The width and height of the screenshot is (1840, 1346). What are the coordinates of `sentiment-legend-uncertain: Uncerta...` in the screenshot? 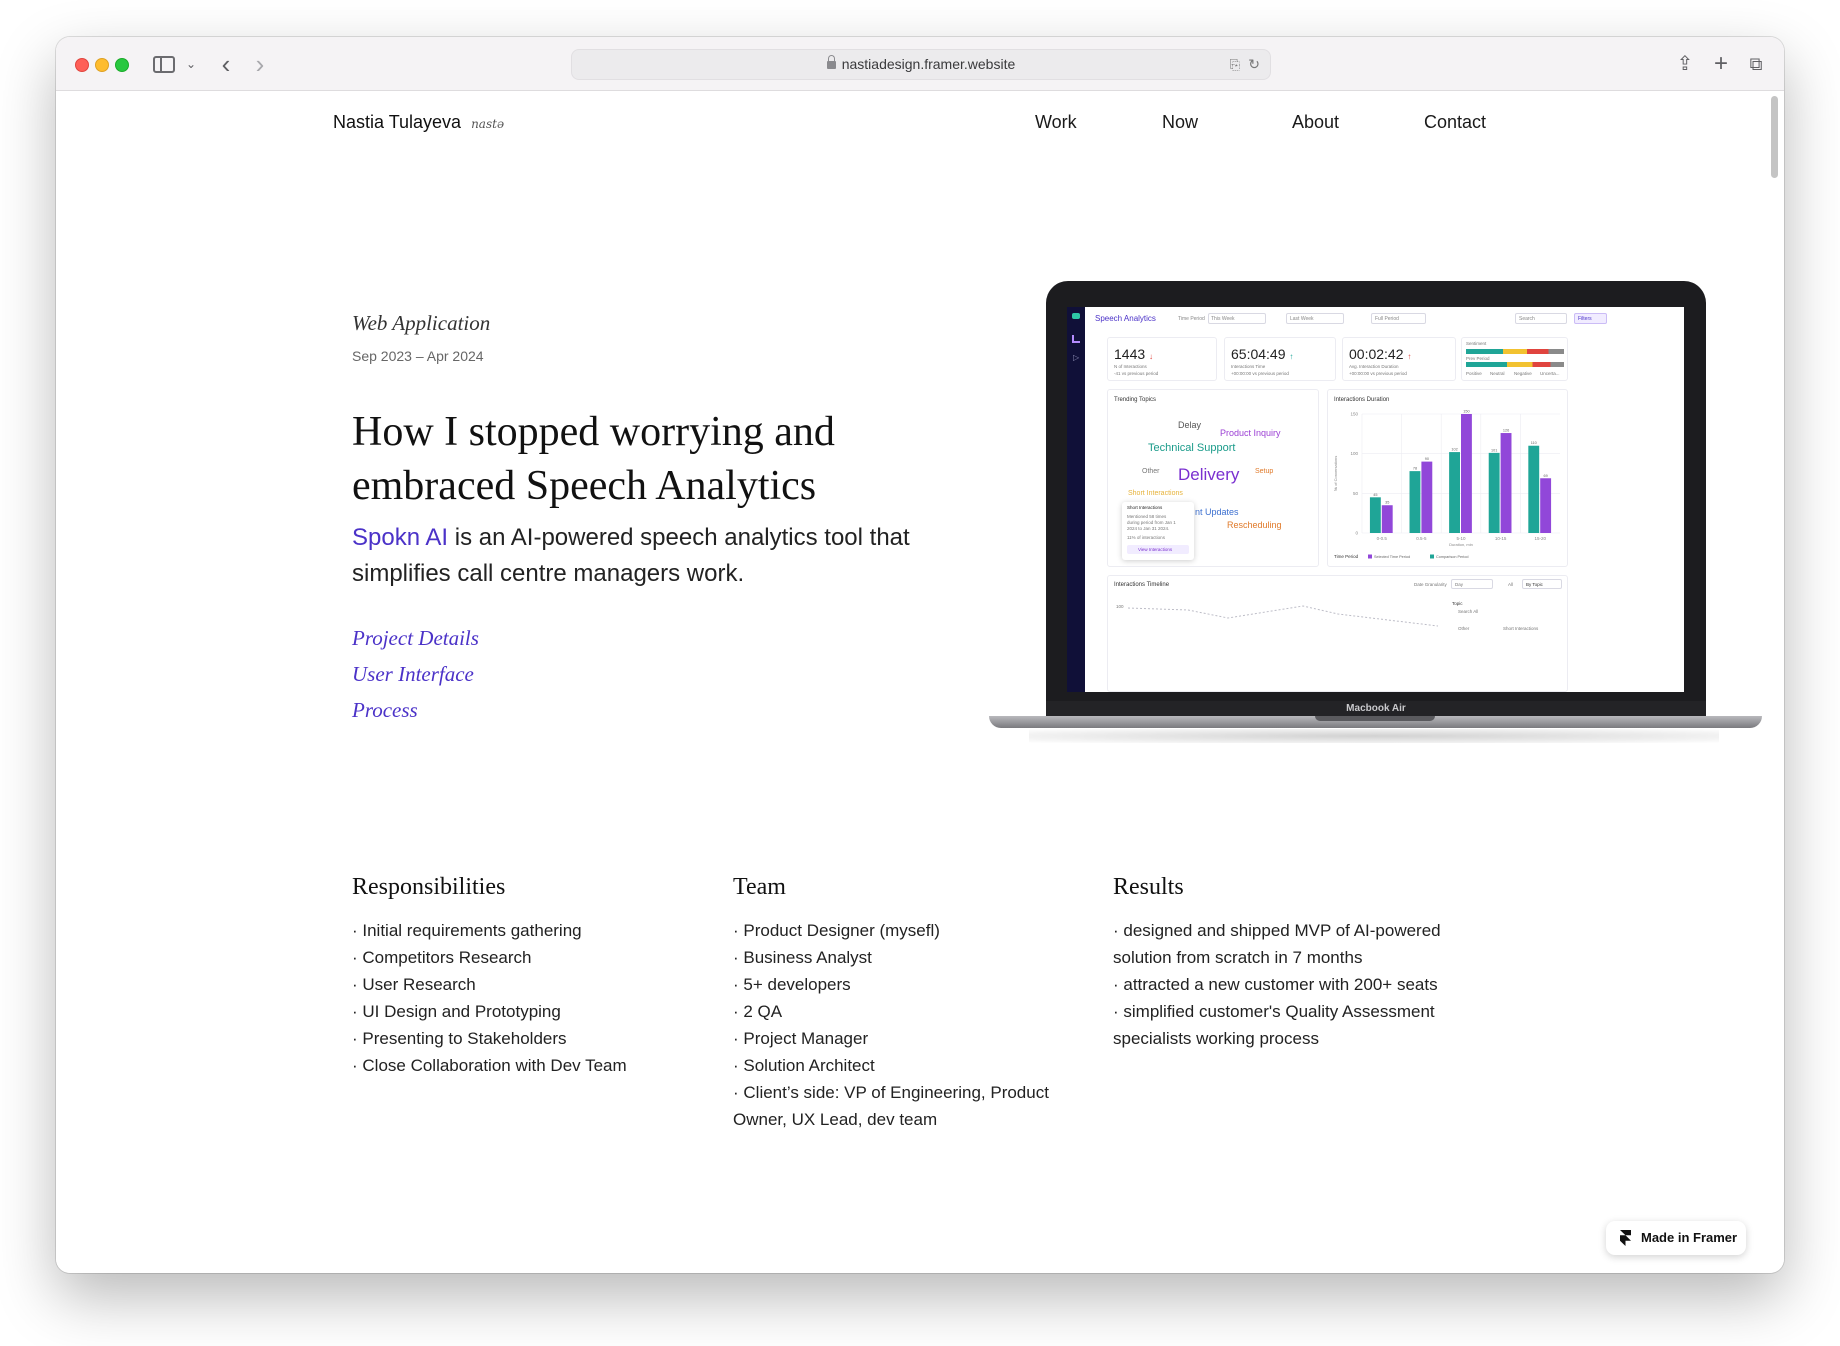 It's located at (1550, 373).